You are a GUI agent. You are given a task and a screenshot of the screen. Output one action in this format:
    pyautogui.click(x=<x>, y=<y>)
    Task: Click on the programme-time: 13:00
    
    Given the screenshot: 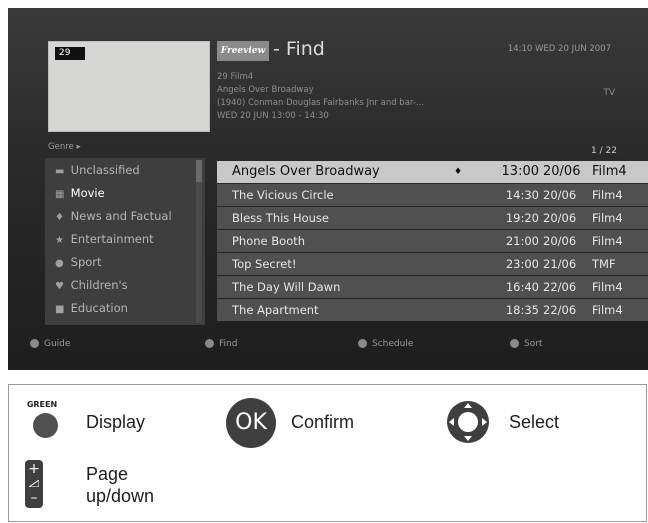 What is the action you would take?
    pyautogui.click(x=520, y=171)
    